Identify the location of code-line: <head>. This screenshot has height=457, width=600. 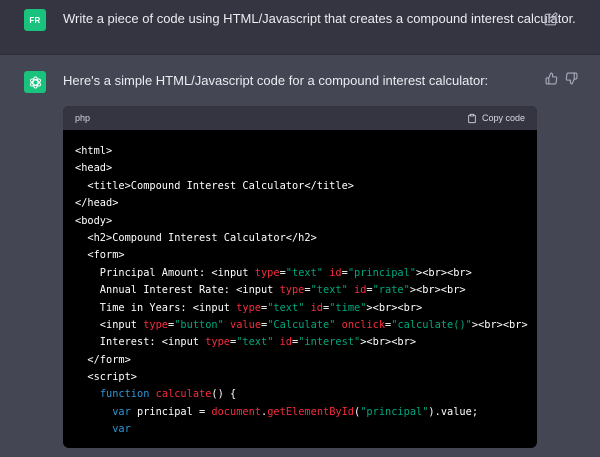
(300, 168).